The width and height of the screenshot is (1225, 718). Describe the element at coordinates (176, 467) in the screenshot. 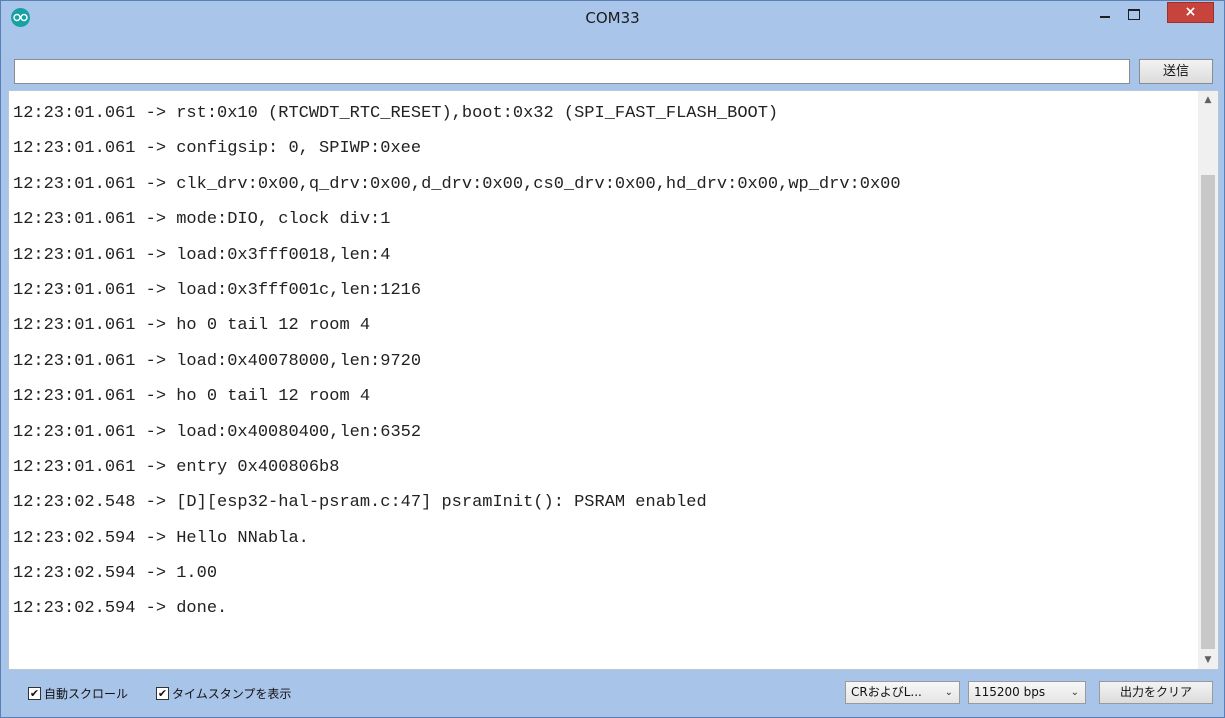

I see `output-line: 12:23:01.061 -> entry 0x400806b8` at that location.